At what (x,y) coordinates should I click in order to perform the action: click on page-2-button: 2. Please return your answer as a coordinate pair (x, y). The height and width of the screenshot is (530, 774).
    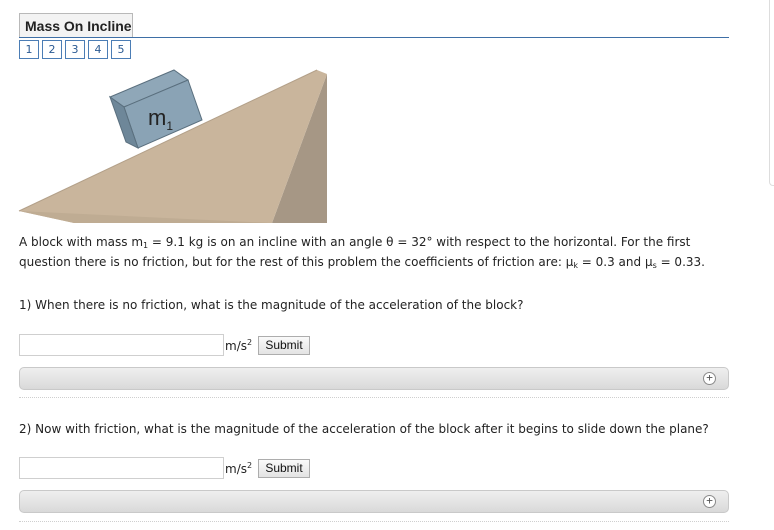
    Looking at the image, I should click on (52, 49).